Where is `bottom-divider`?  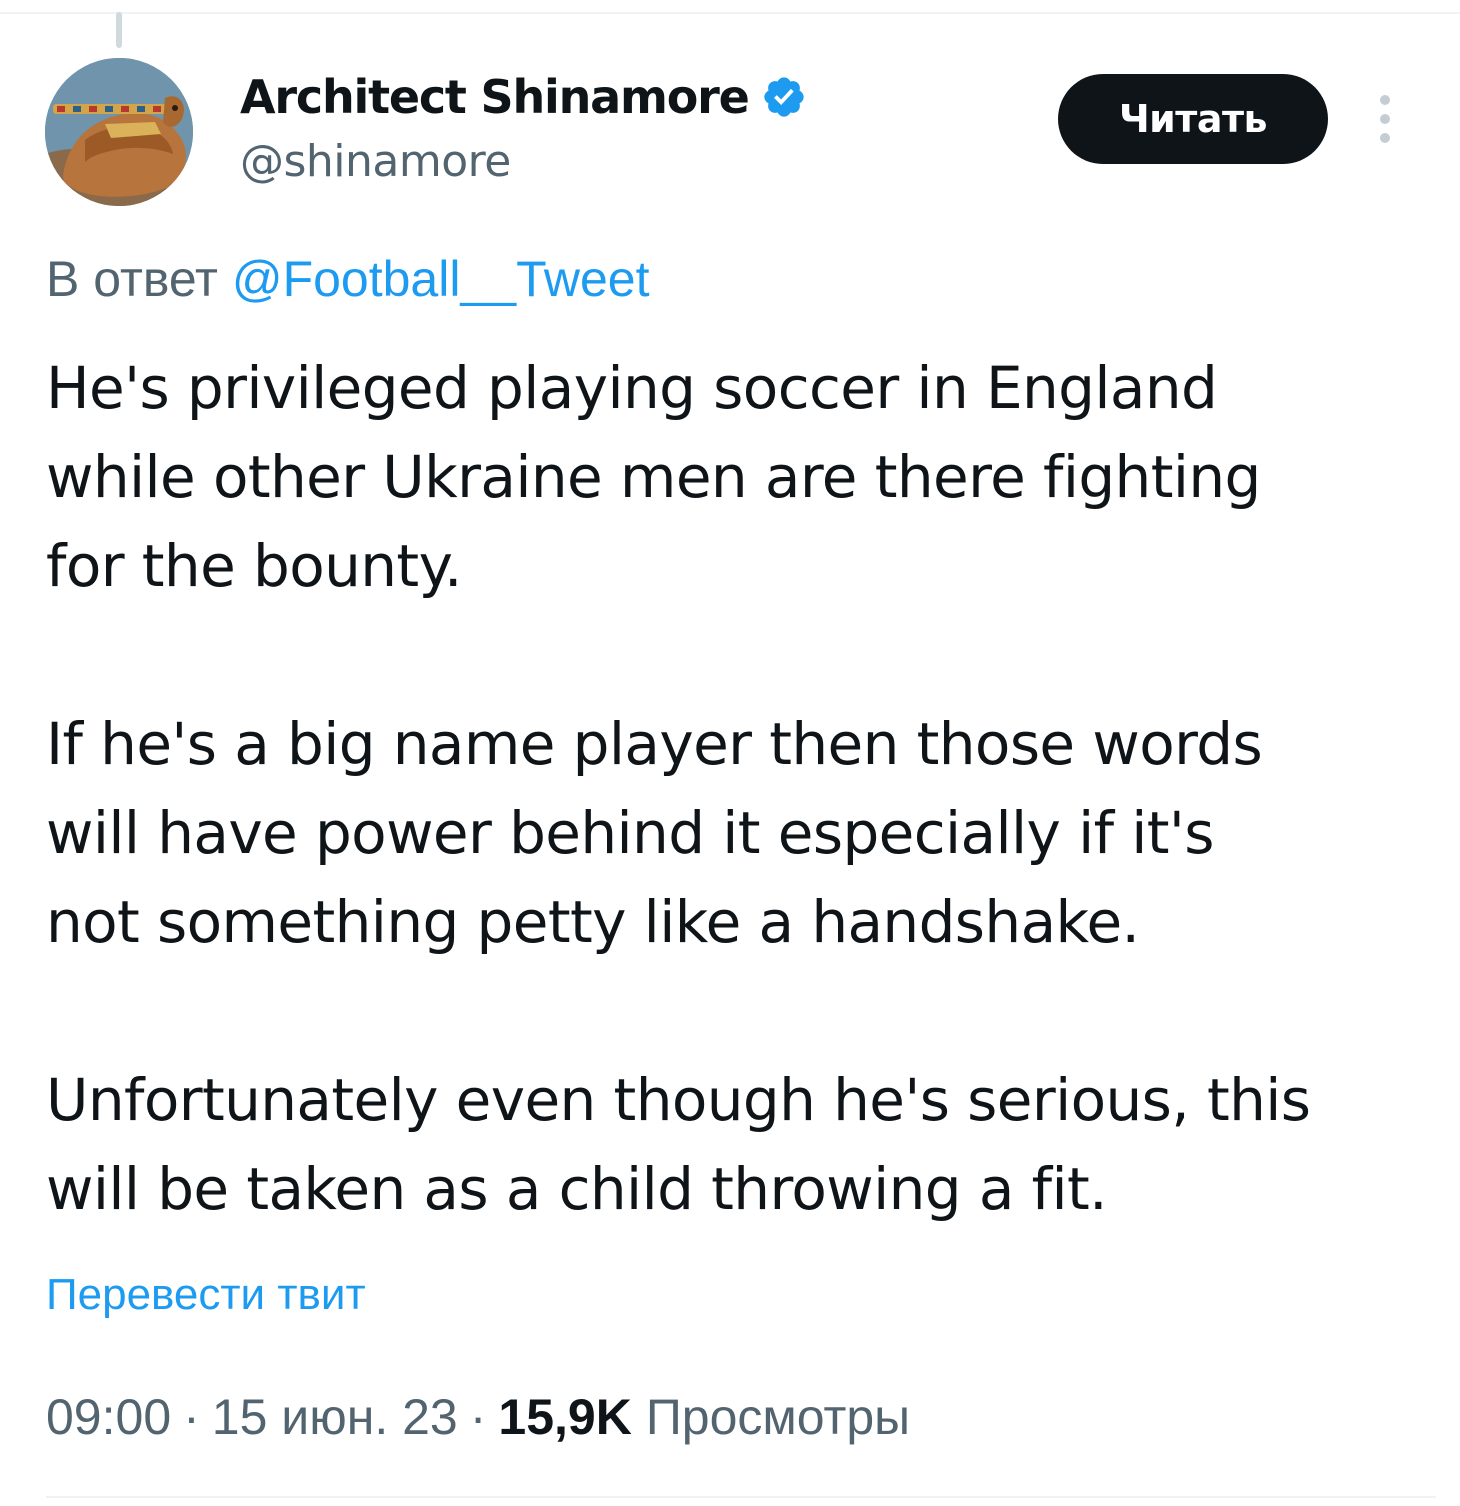
bottom-divider is located at coordinates (741, 1497).